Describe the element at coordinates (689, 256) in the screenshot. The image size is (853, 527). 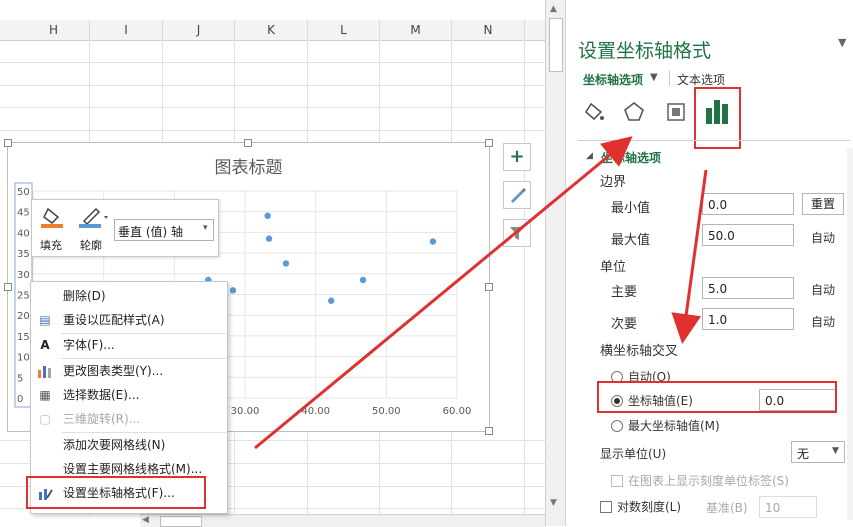
I see `annotation-arrow` at that location.